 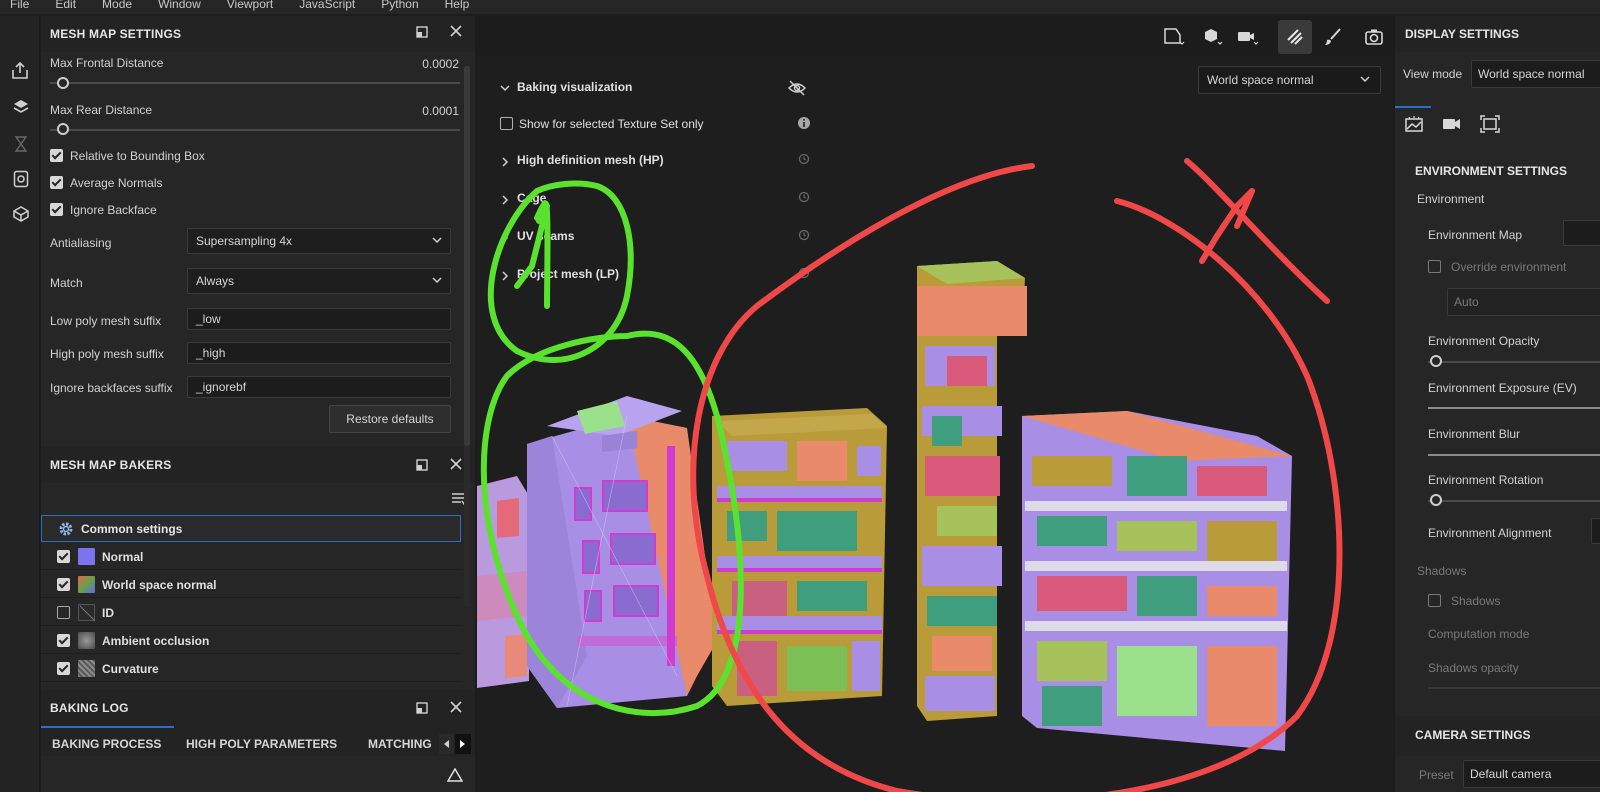 What do you see at coordinates (21, 179) in the screenshot?
I see `document-search-icon` at bounding box center [21, 179].